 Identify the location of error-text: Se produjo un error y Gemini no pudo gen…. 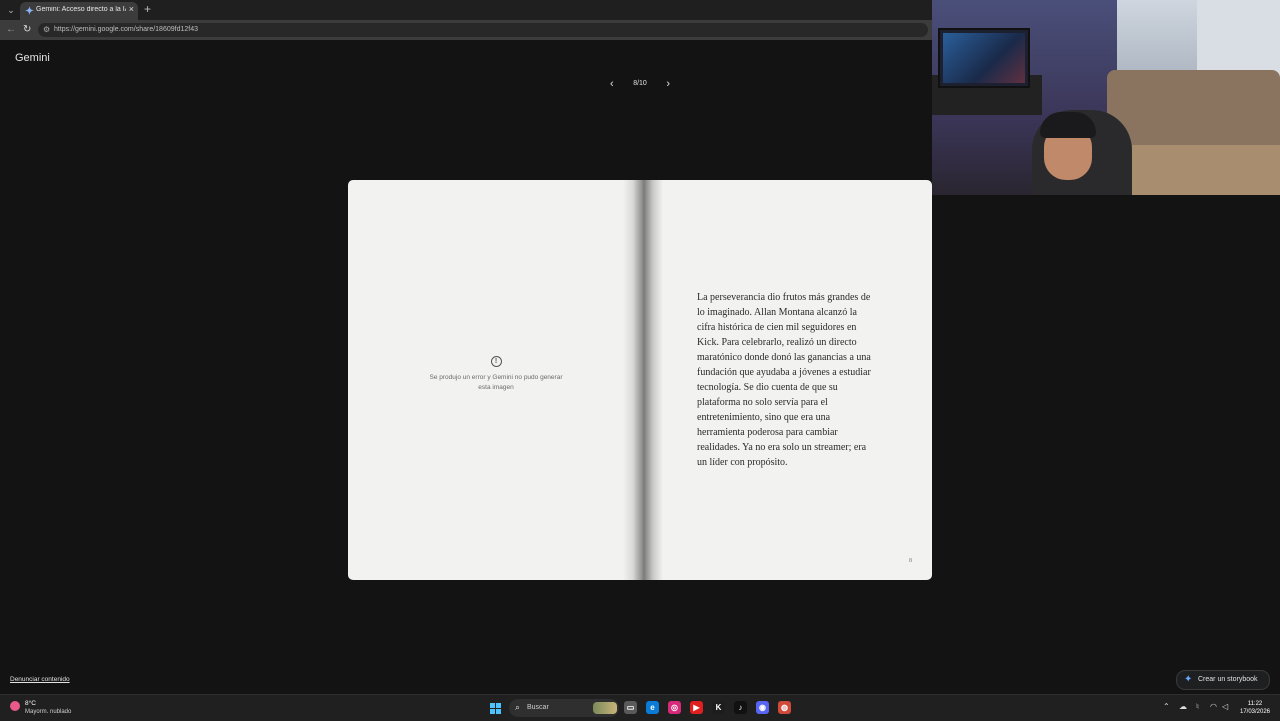
(496, 382).